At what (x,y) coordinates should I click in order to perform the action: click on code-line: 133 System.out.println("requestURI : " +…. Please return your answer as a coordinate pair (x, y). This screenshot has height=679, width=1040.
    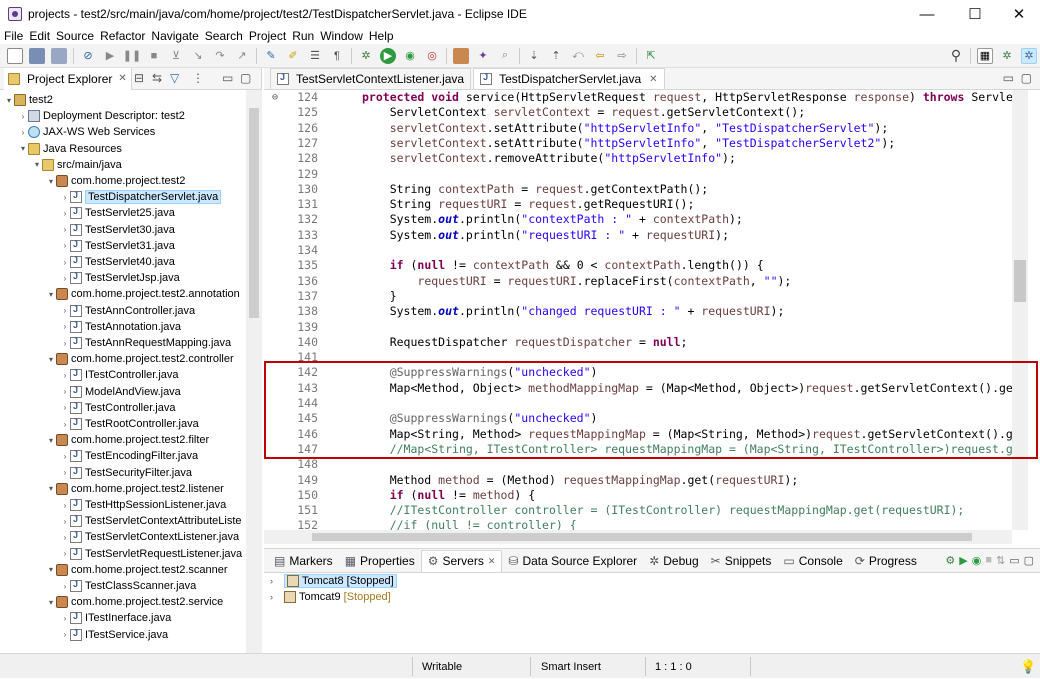
    Looking at the image, I should click on (638, 235).